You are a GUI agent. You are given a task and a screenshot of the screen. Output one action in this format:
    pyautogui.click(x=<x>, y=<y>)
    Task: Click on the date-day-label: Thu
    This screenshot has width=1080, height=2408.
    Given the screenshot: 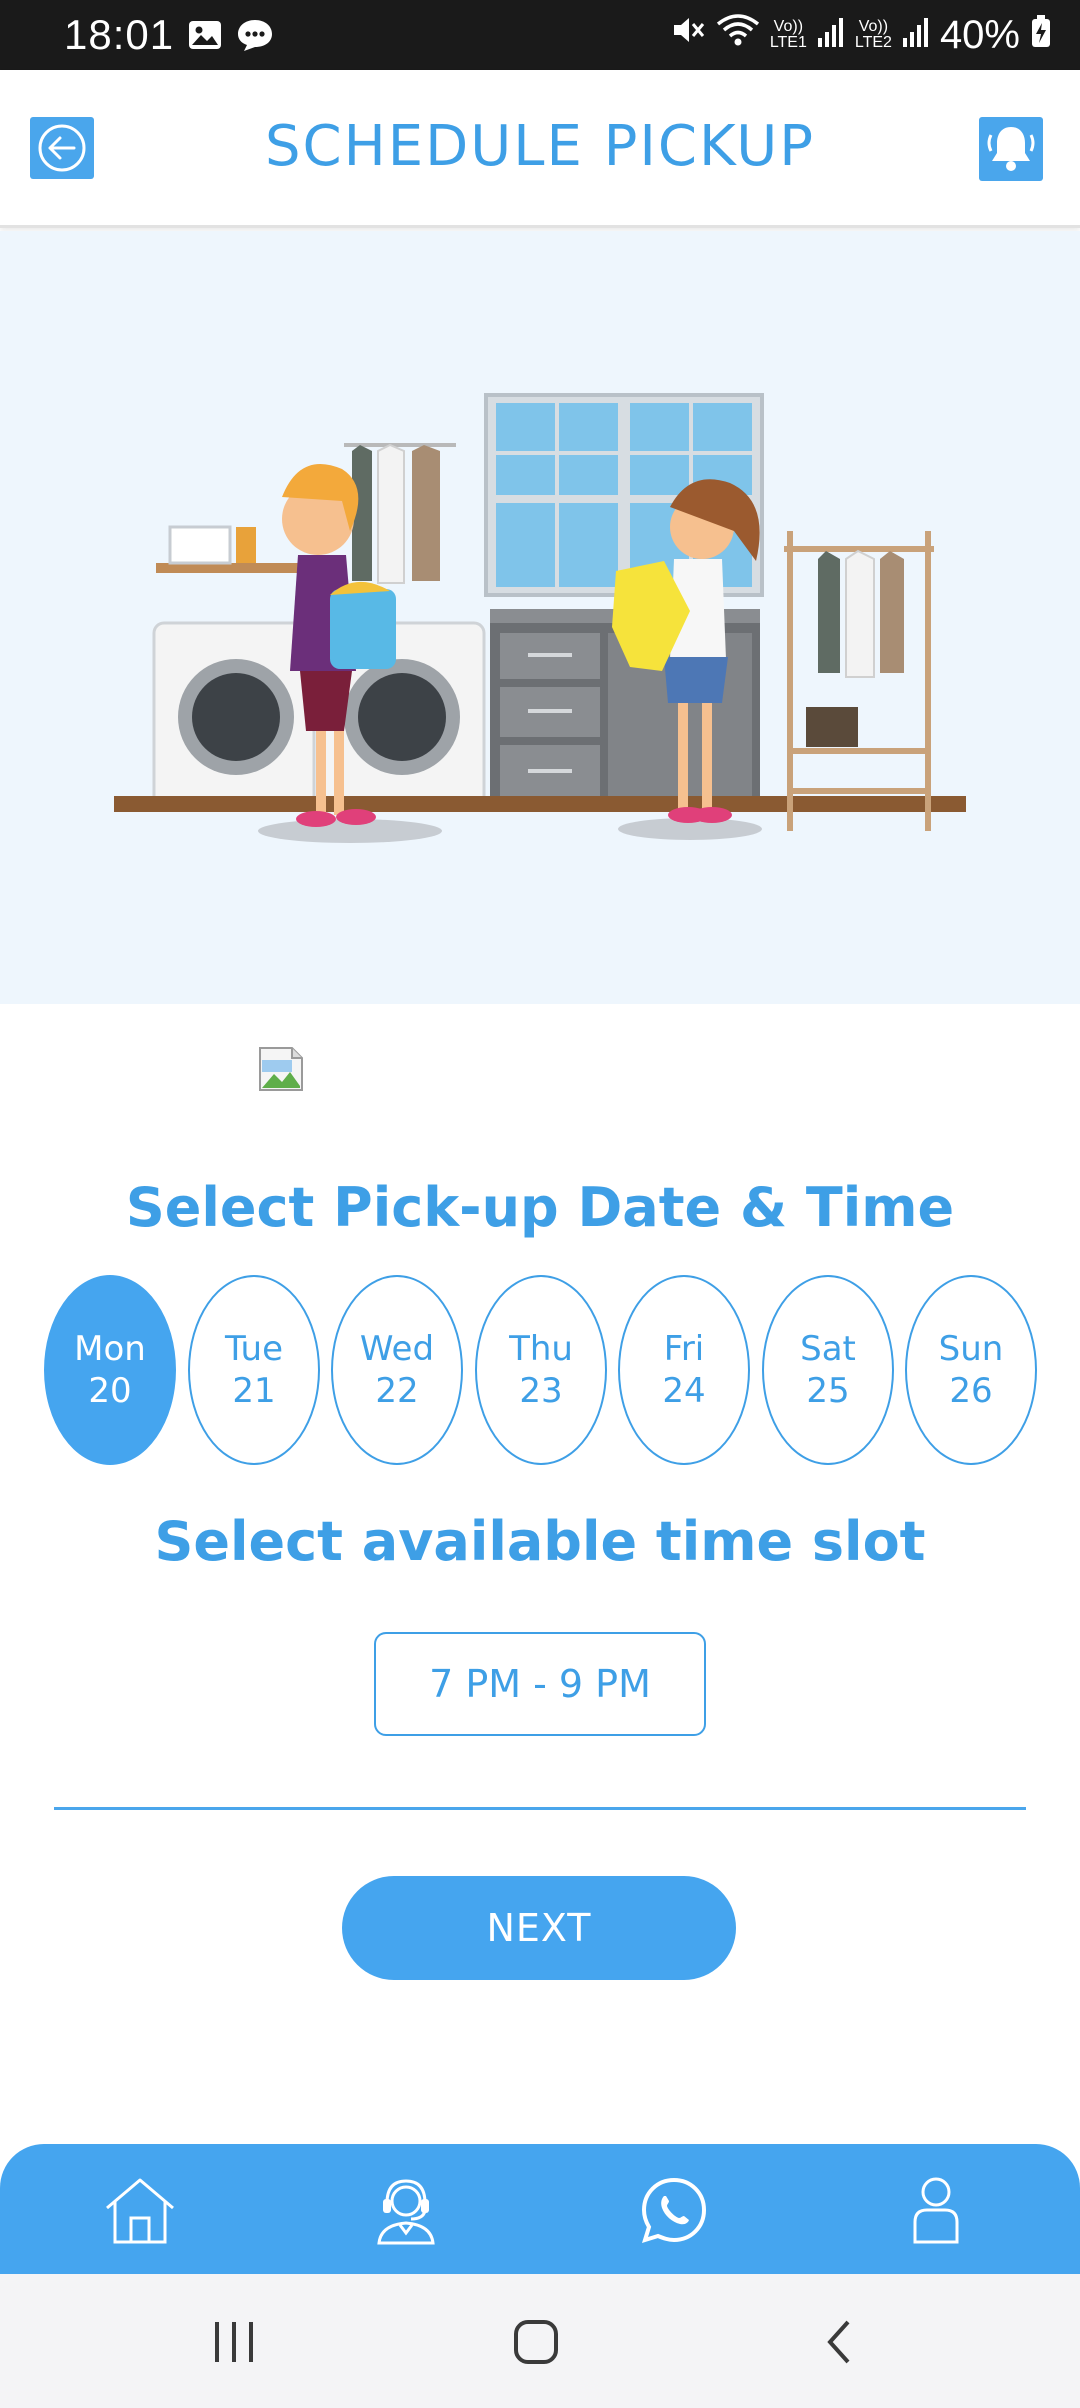 What is the action you would take?
    pyautogui.click(x=541, y=1349)
    